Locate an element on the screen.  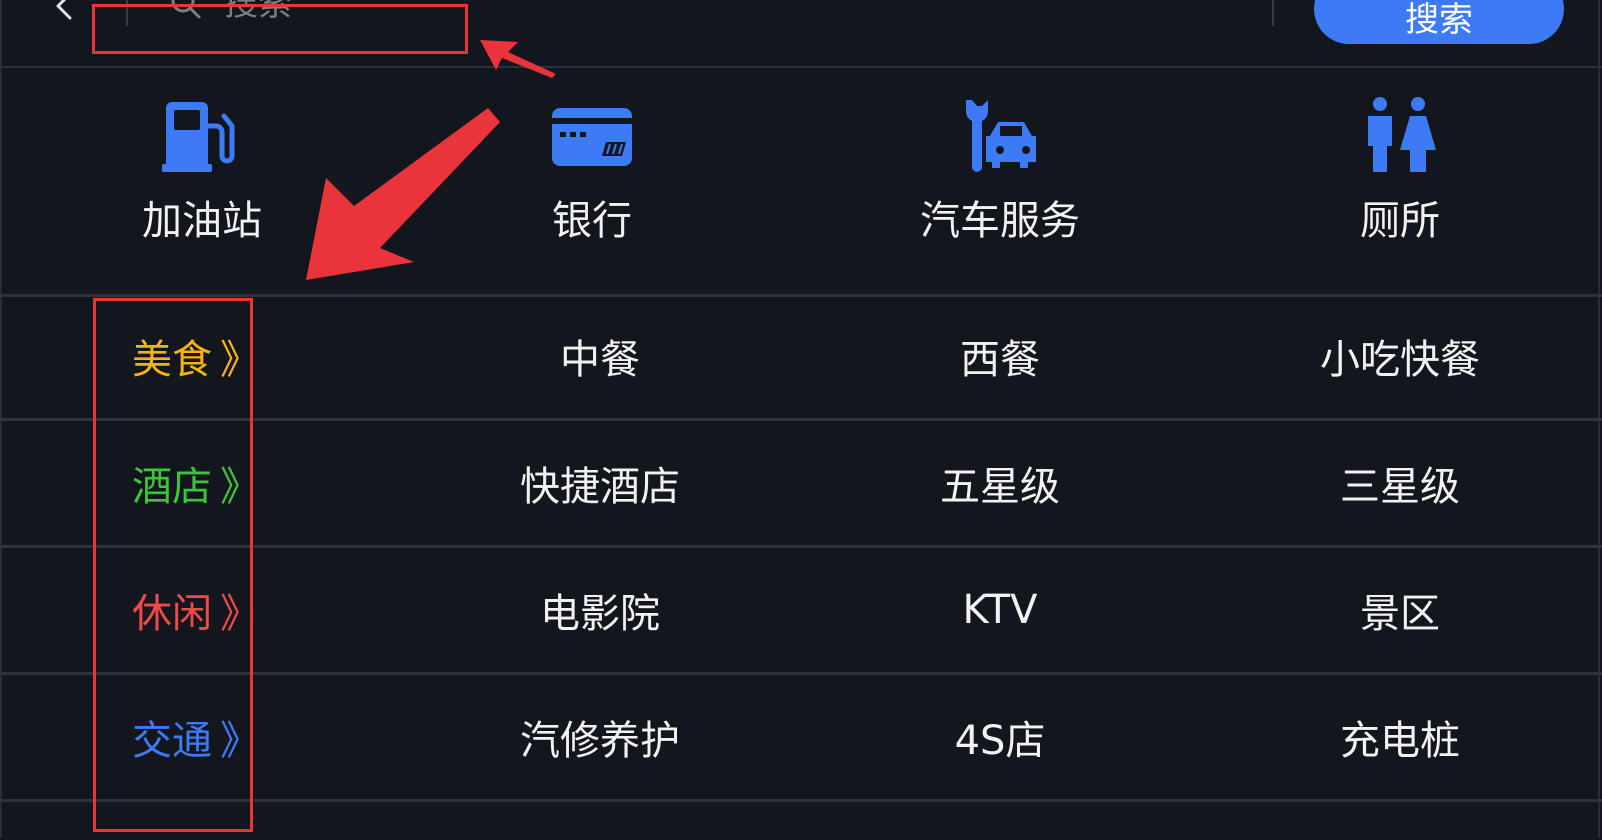
annotation-box-search is located at coordinates (280, 29).